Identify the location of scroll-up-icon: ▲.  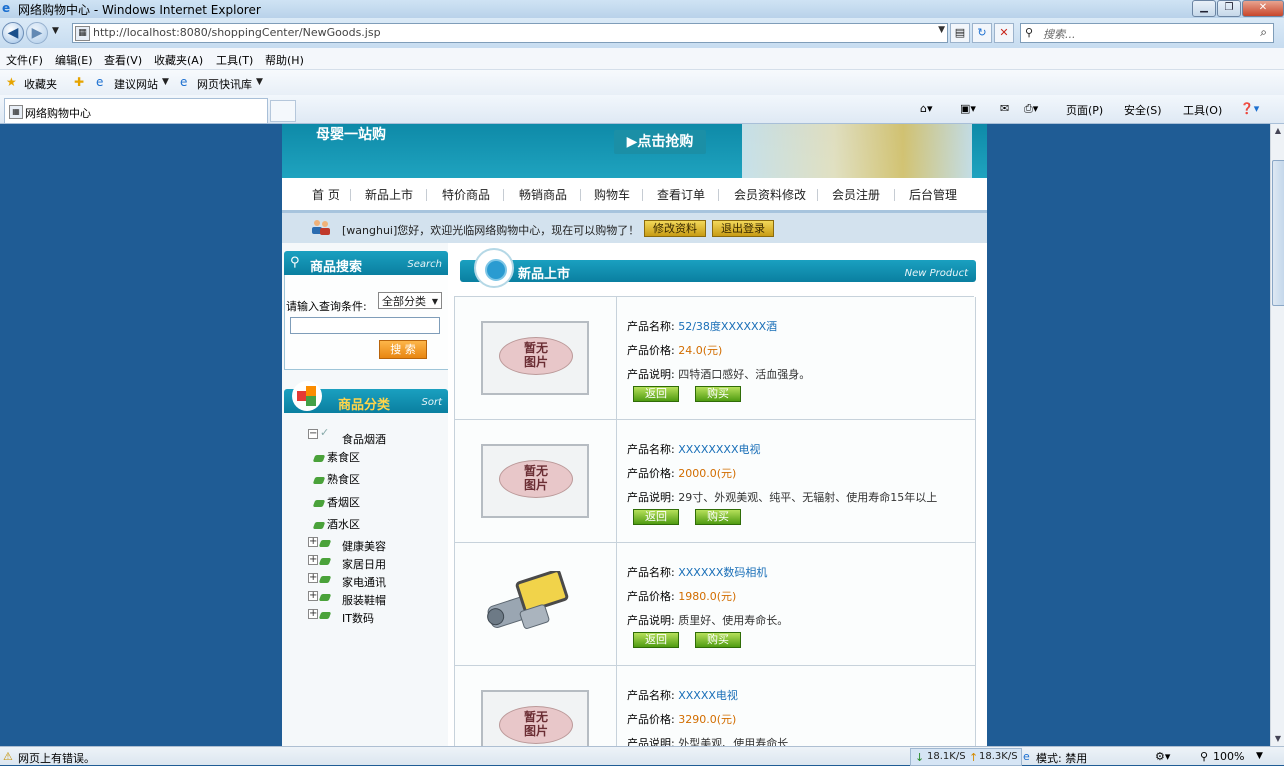
(1277, 131).